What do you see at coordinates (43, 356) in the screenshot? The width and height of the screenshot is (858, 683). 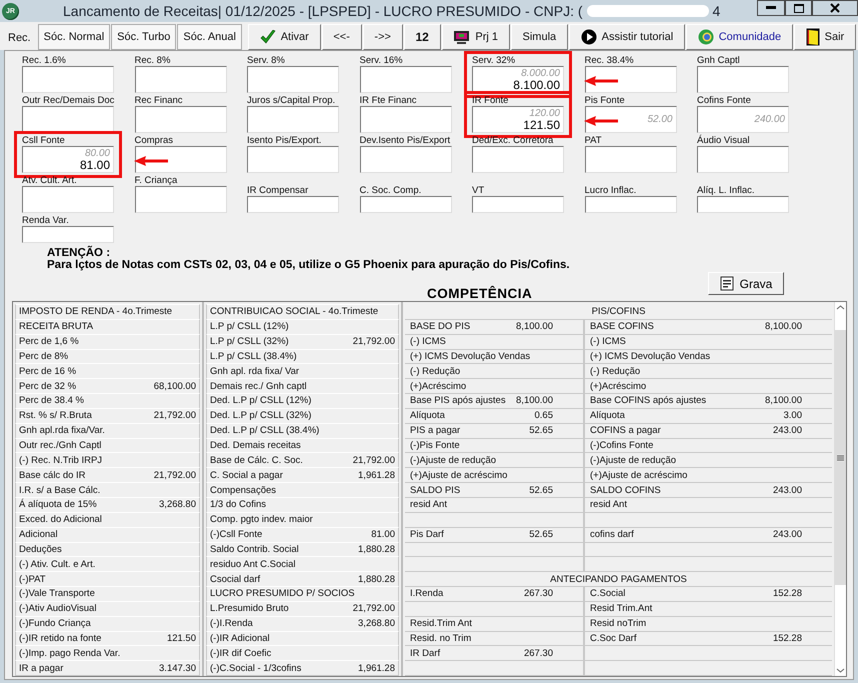 I see `table-cell: Perc de 8%` at bounding box center [43, 356].